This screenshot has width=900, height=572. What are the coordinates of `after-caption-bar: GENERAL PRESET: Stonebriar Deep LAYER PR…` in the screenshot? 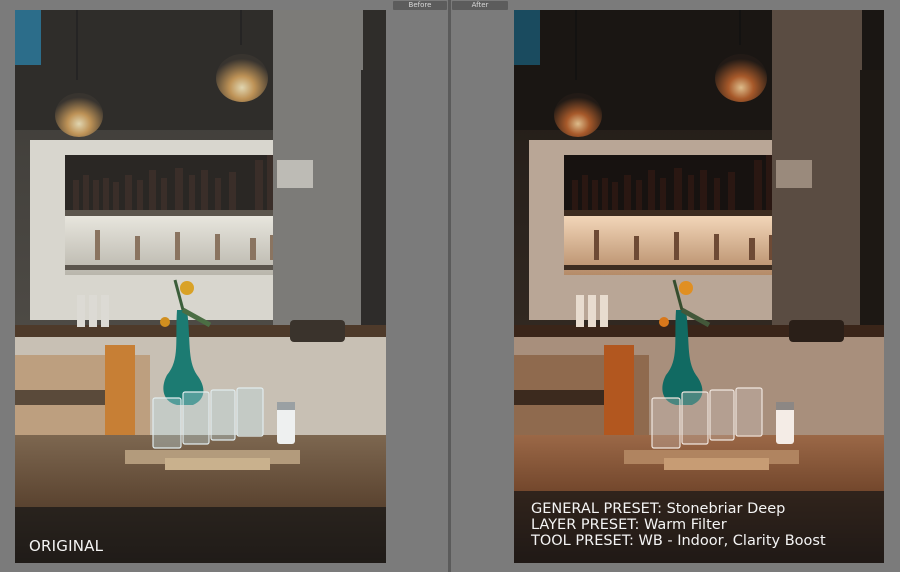 It's located at (699, 527).